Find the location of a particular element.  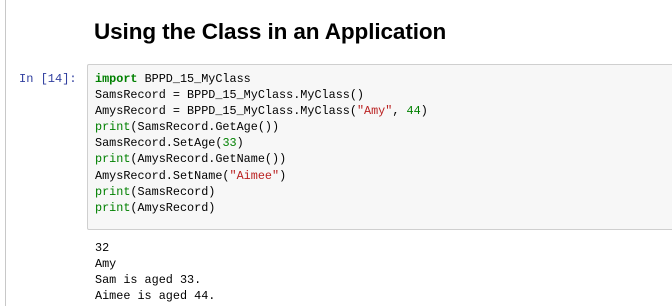

code-token: AmysRecord = BPPD_15_MyClass.MyClass( is located at coordinates (226, 111).